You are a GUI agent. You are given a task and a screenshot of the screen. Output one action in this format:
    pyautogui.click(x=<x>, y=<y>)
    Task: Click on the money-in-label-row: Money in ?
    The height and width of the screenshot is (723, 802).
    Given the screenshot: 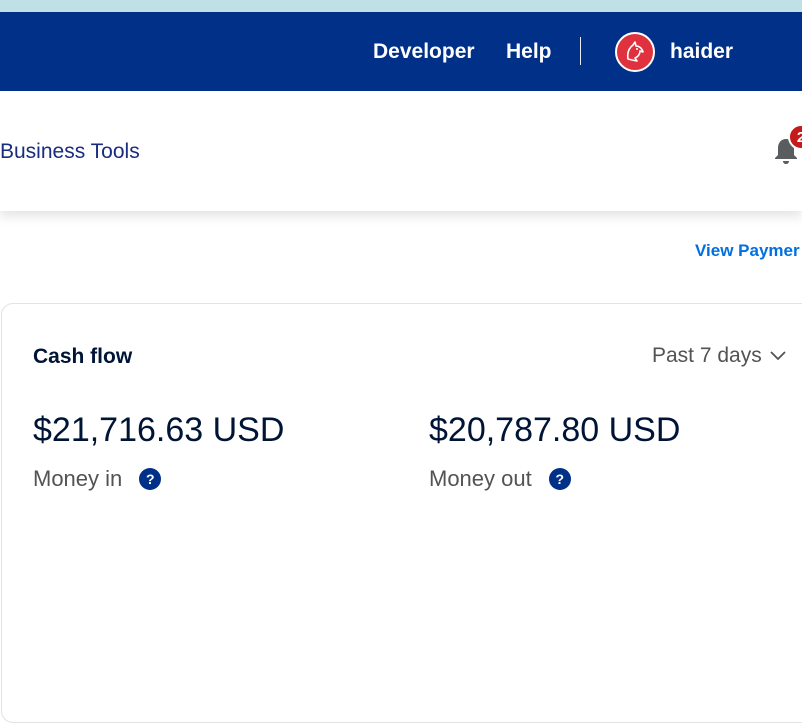 What is the action you would take?
    pyautogui.click(x=97, y=479)
    